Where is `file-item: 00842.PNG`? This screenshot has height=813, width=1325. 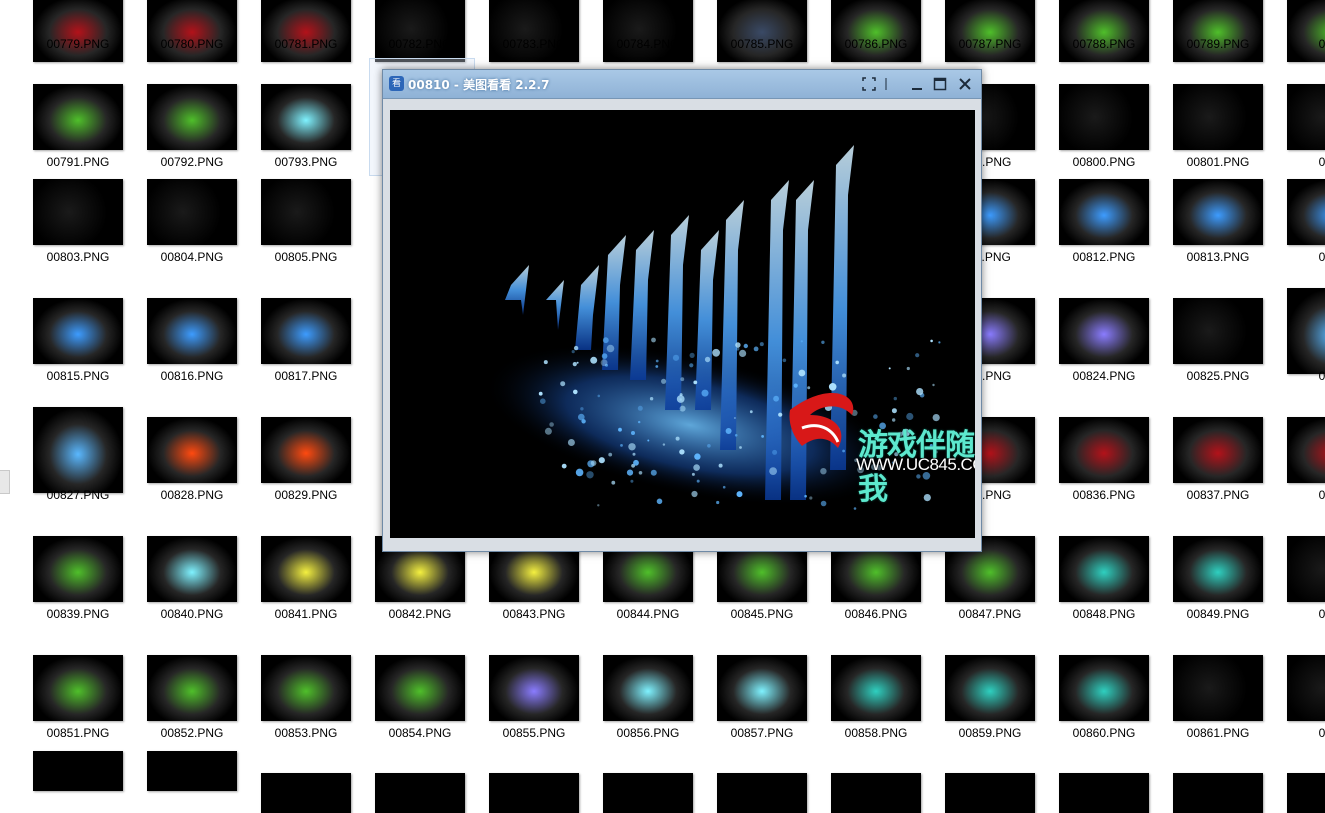 file-item: 00842.PNG is located at coordinates (432, 595).